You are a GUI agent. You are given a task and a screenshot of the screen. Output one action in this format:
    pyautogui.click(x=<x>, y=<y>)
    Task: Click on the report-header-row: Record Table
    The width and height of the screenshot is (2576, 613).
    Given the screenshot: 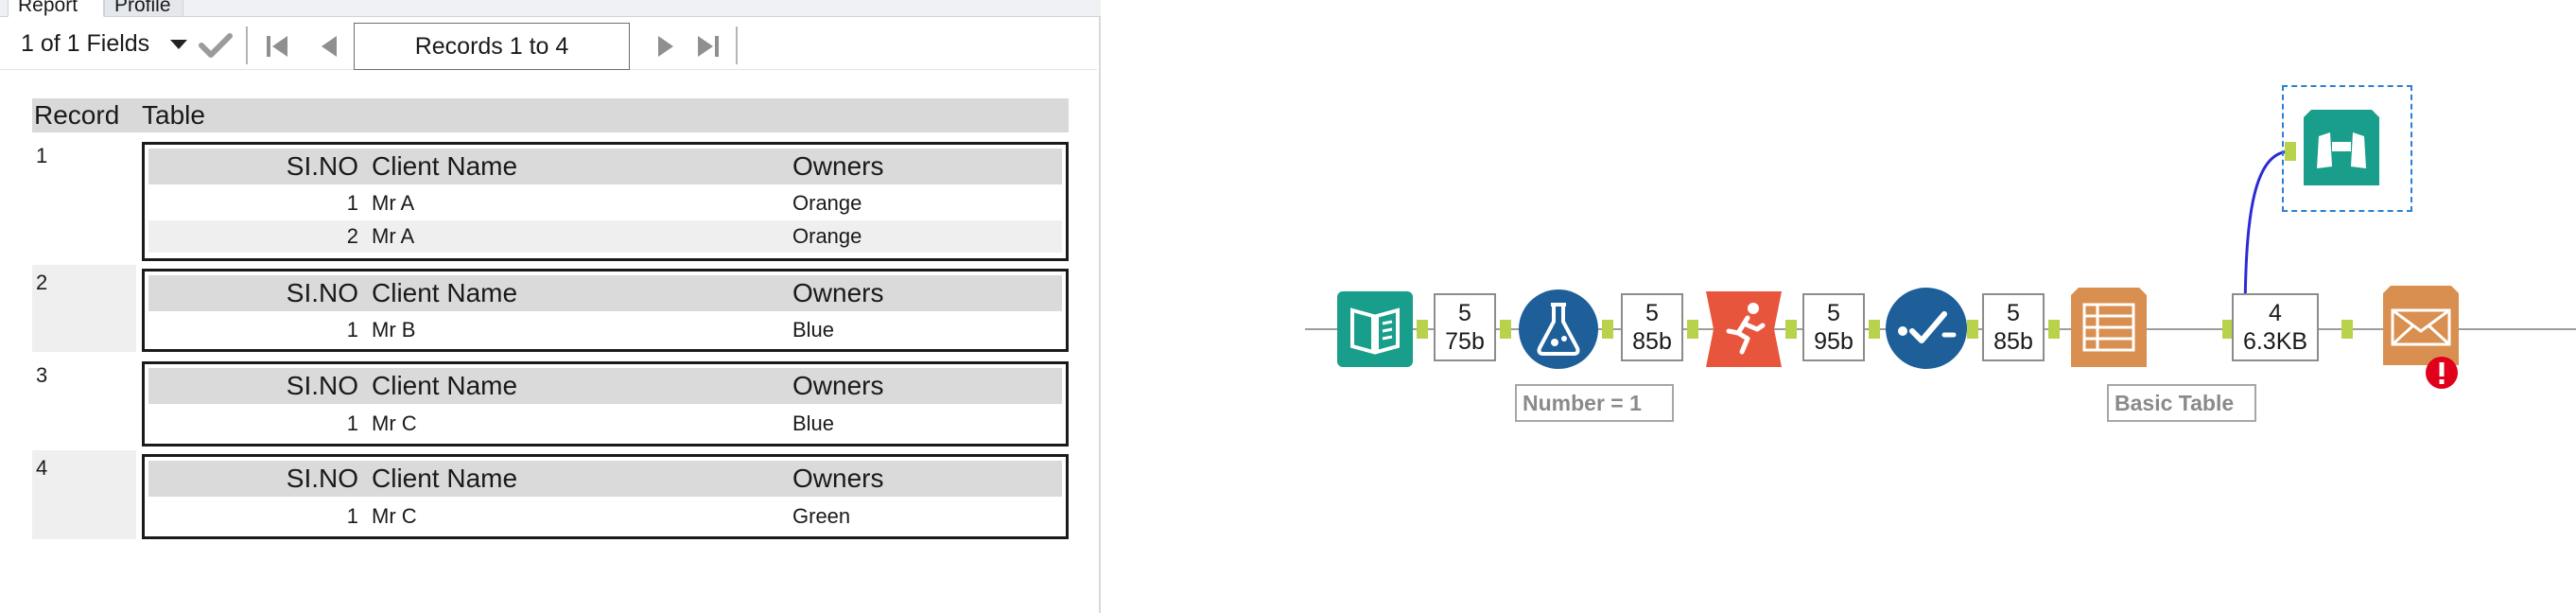 What is the action you would take?
    pyautogui.click(x=550, y=115)
    